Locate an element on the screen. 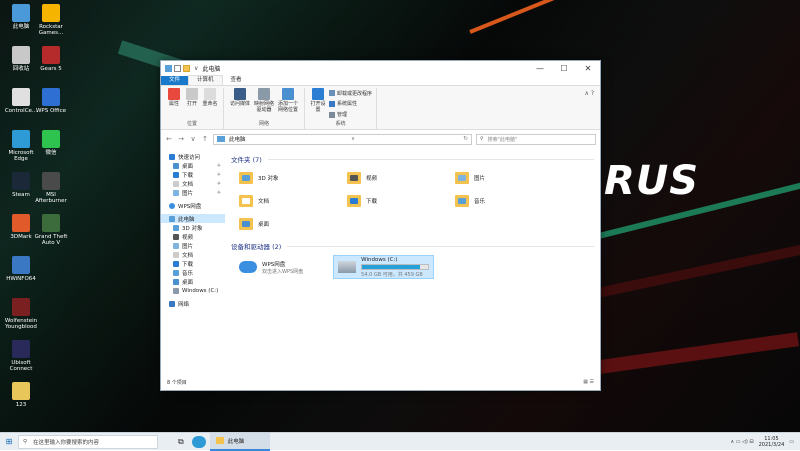  add-network-location-button: 添加一个网络位置 is located at coordinates (288, 104).